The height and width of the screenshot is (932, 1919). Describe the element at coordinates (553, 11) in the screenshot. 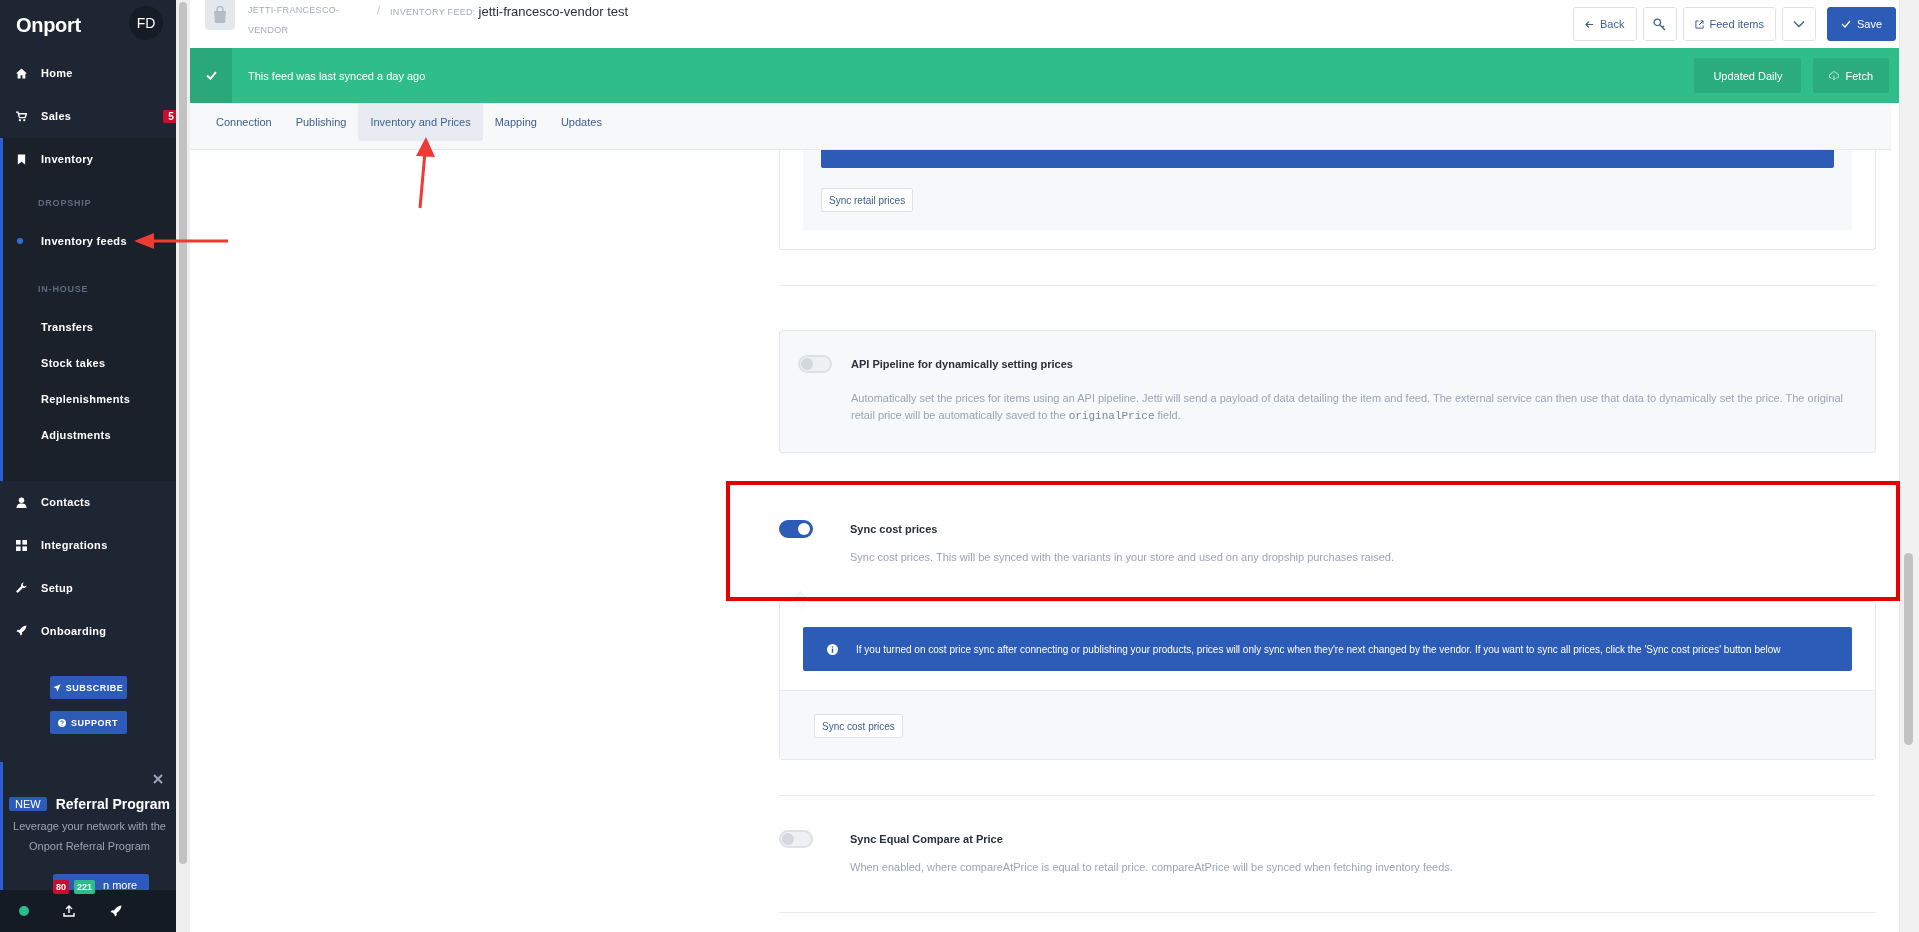

I see `page-title: jetti-francesco-vendor test` at that location.